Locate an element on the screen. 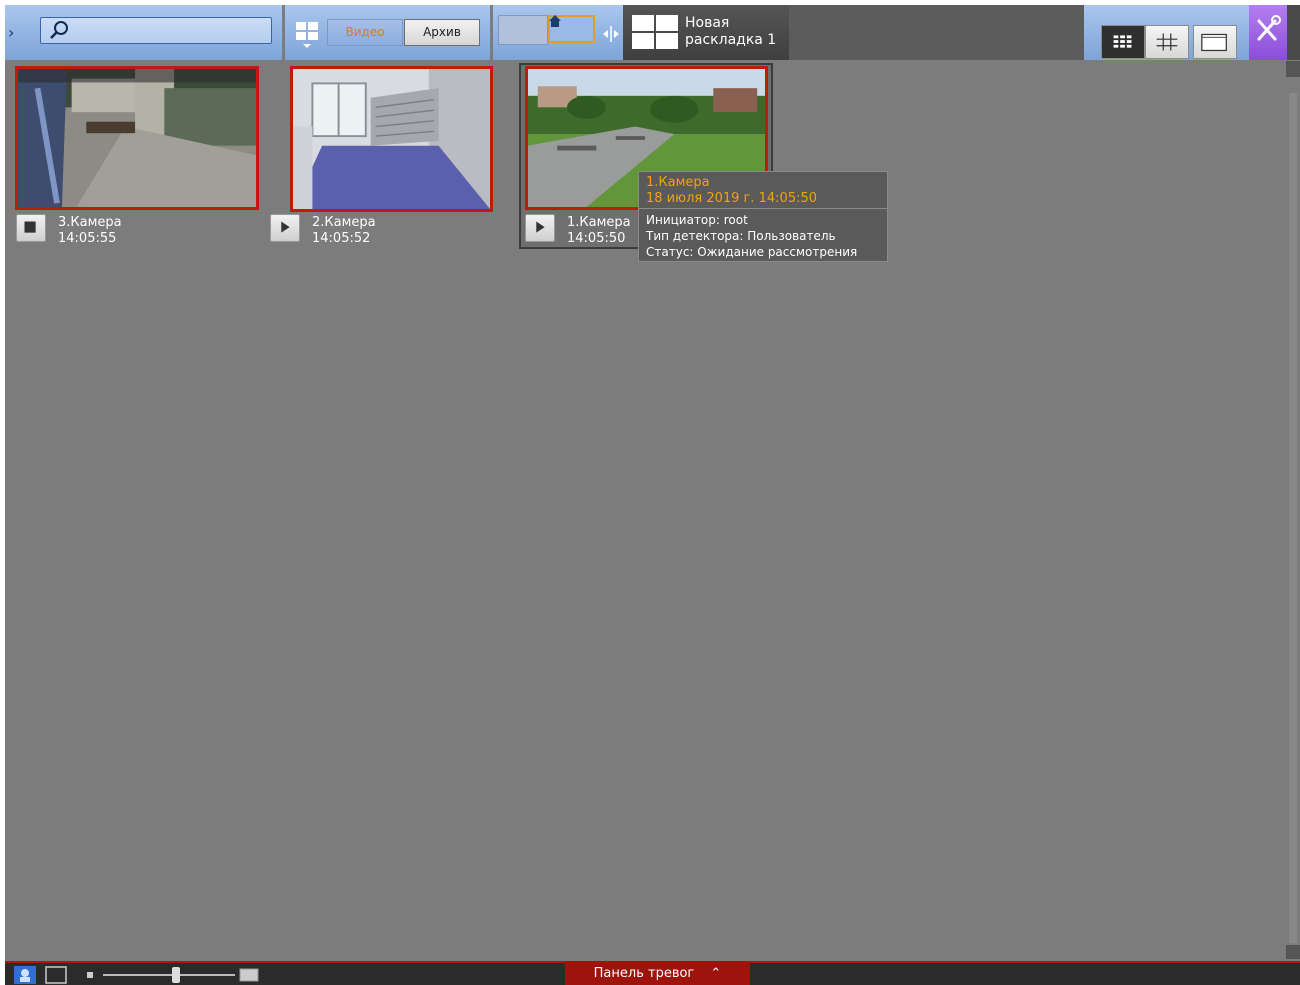  camera-1-play-button is located at coordinates (540, 228).